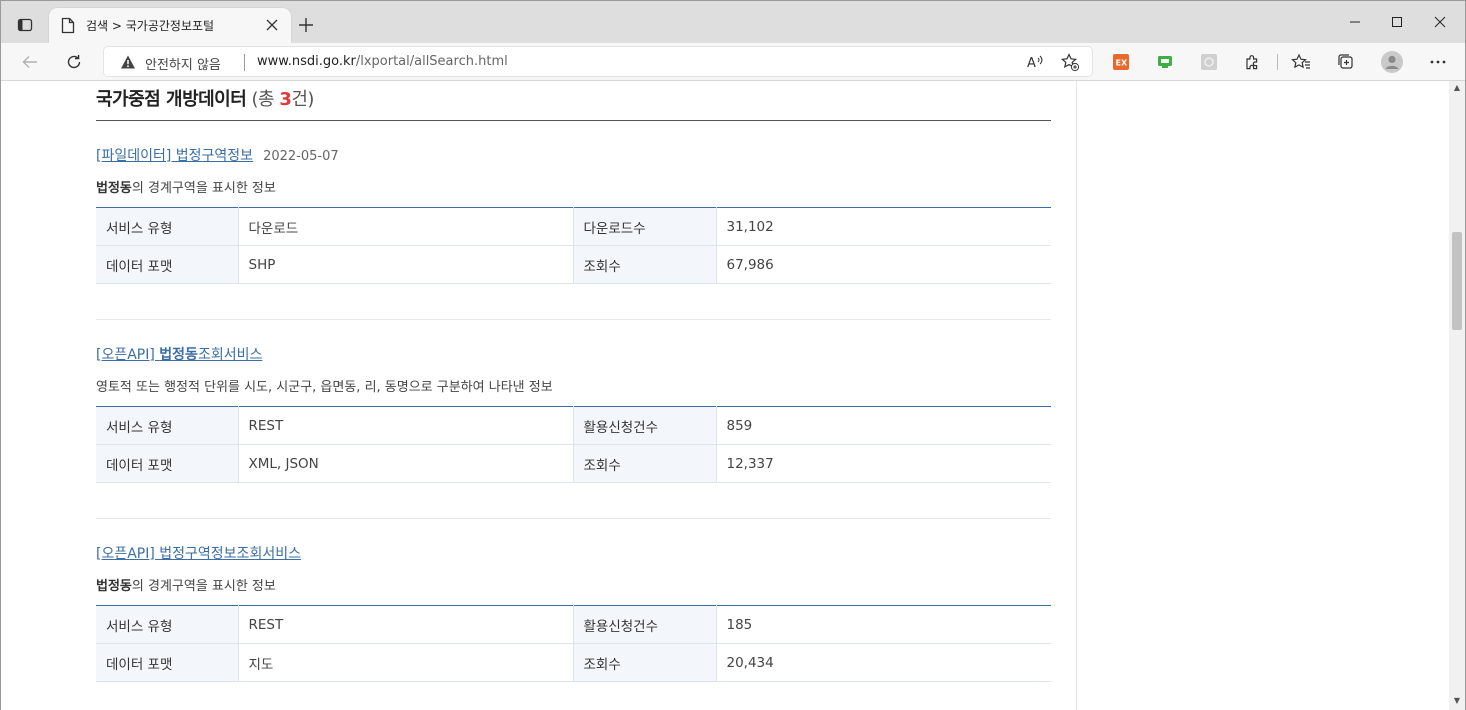  Describe the element at coordinates (1209, 62) in the screenshot. I see `extension-gray-icon` at that location.